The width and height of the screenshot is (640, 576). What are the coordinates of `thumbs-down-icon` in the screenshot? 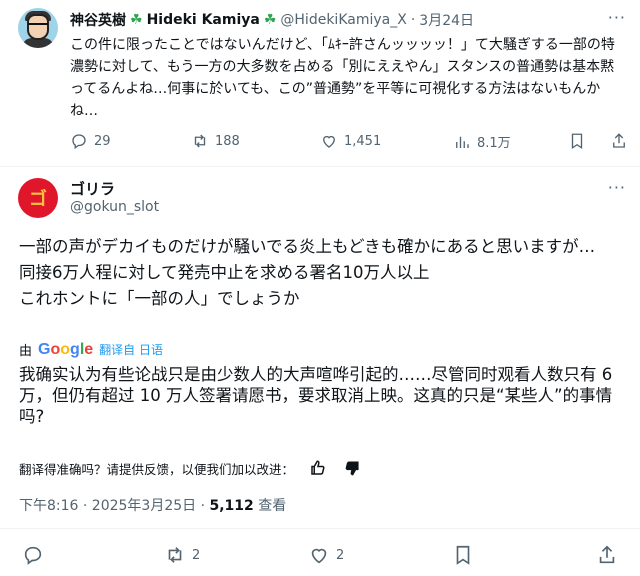 It's located at (352, 468).